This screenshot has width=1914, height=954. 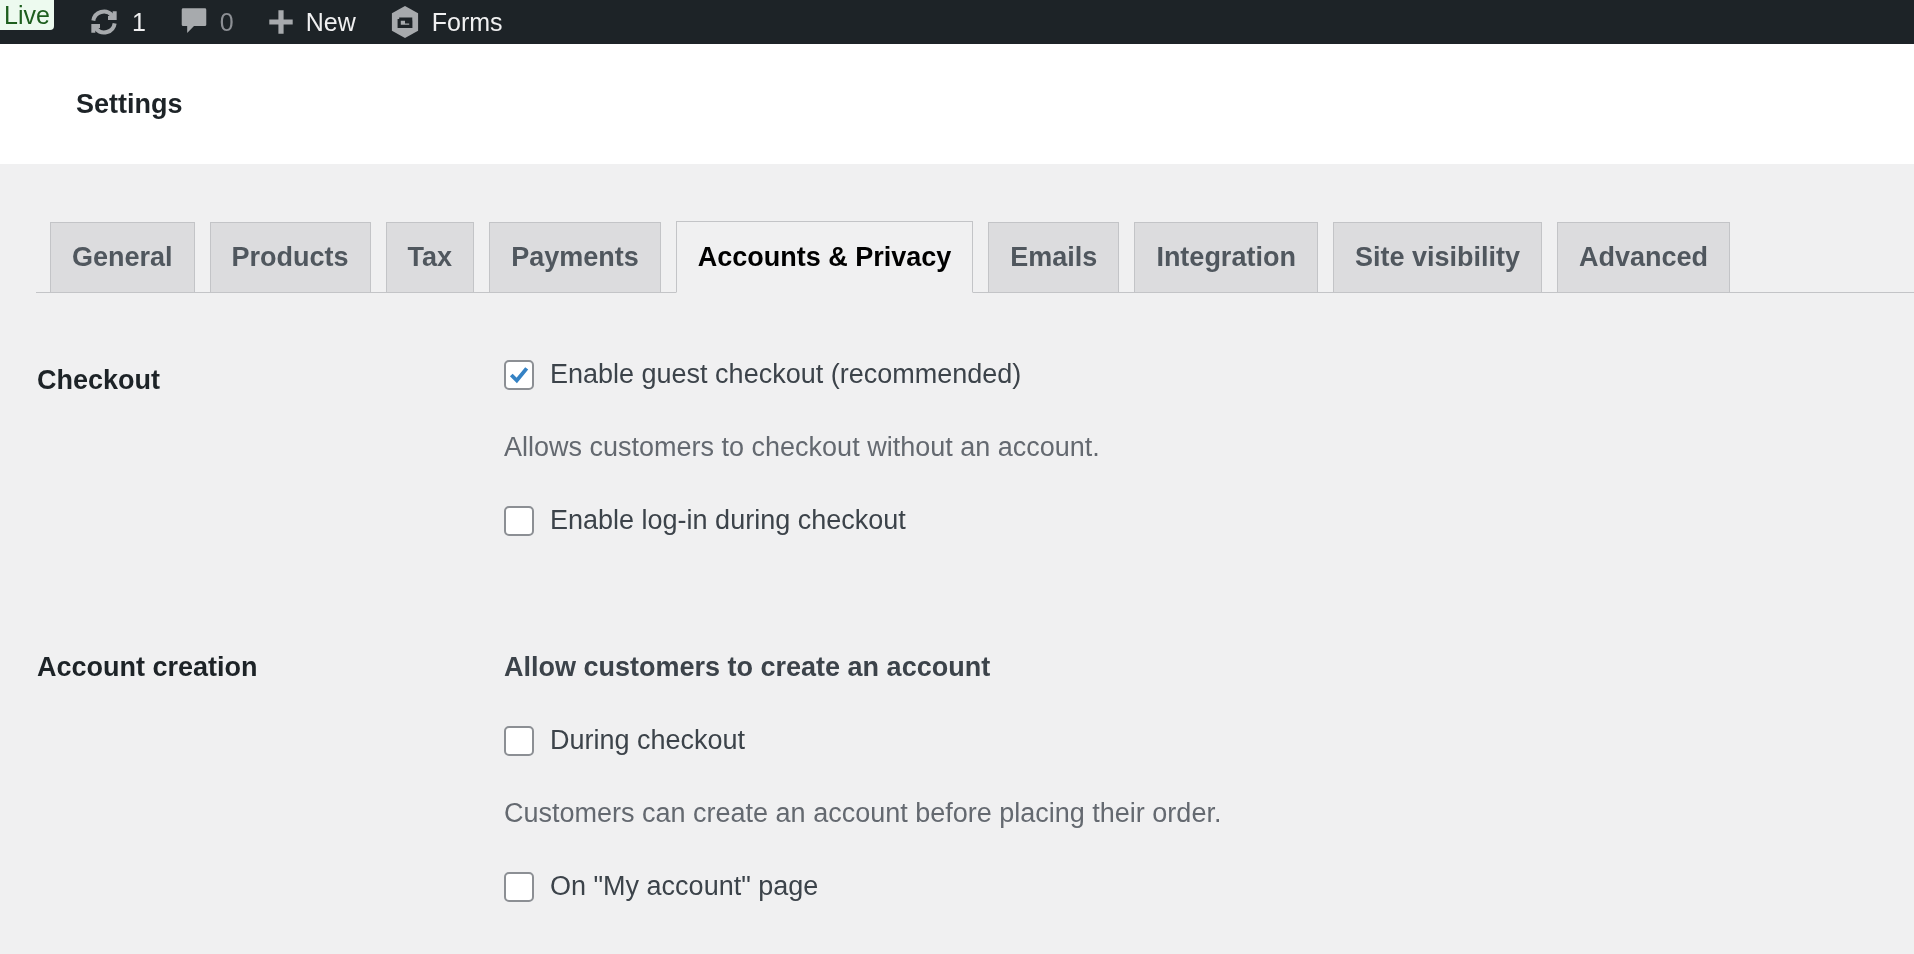 I want to click on checkbox-label: During checkout, so click(x=648, y=740).